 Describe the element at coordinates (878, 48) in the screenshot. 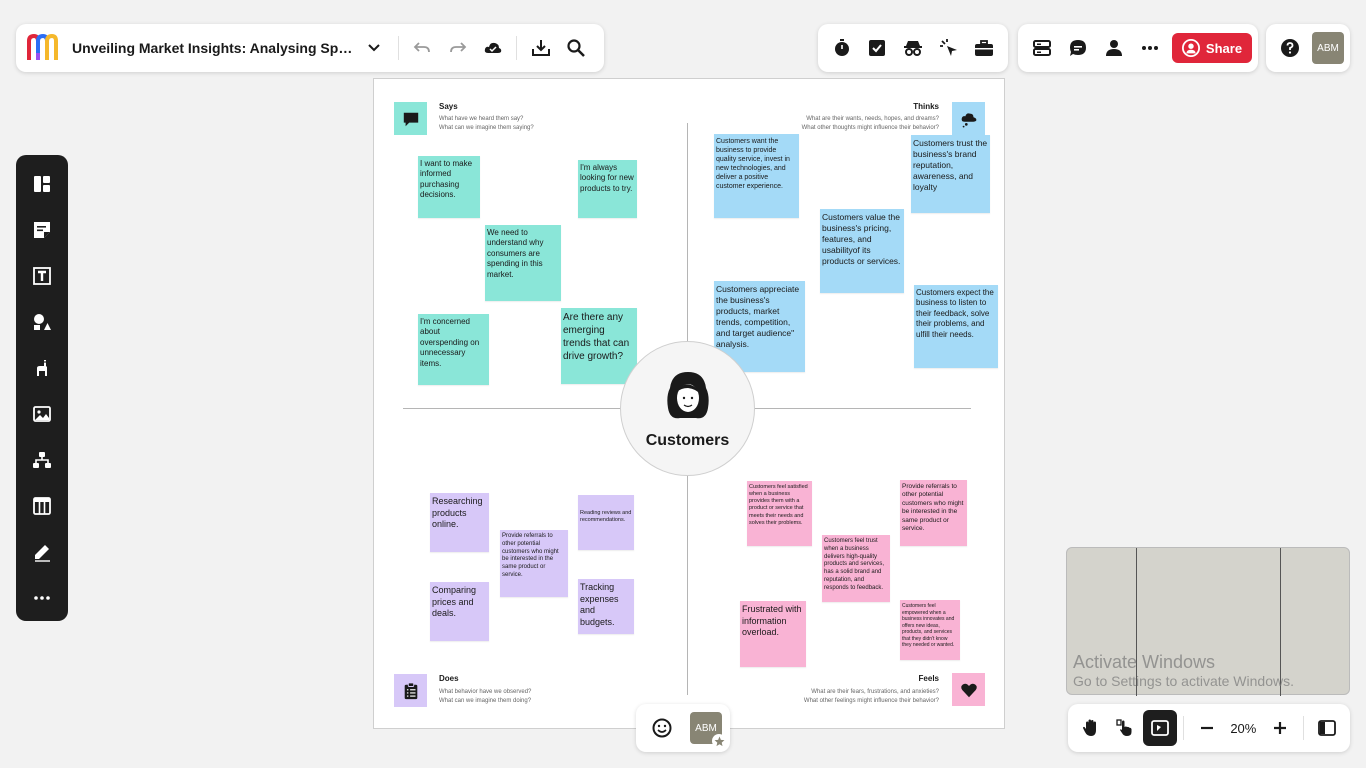

I see `voting-check-icon` at that location.